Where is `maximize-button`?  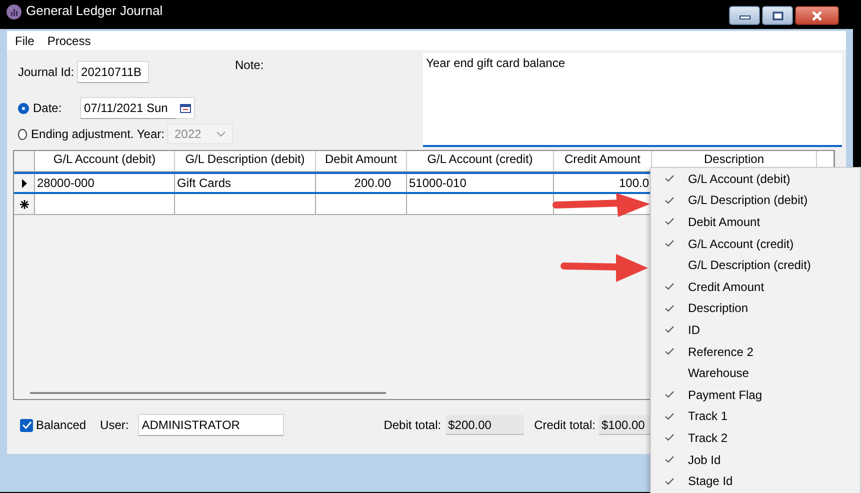
maximize-button is located at coordinates (777, 15).